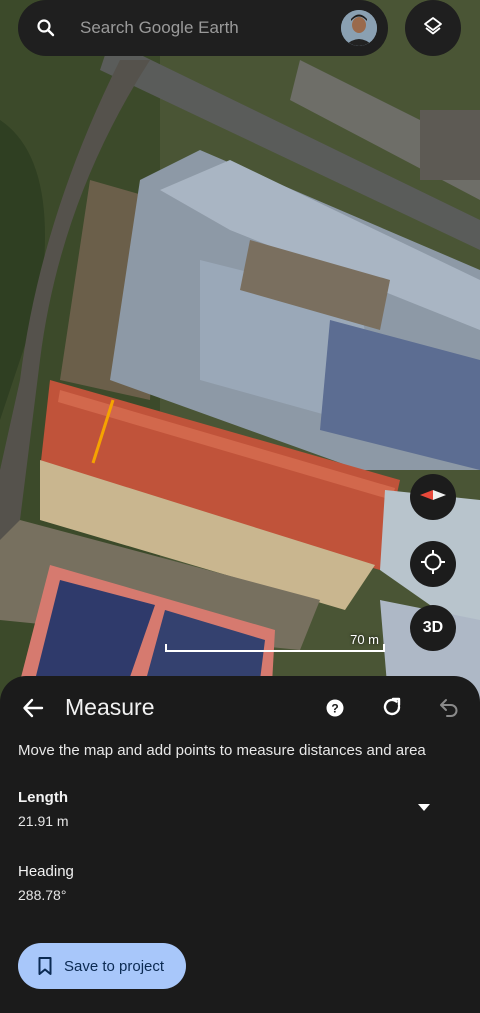 This screenshot has width=480, height=1013. I want to click on search-icon, so click(46, 28).